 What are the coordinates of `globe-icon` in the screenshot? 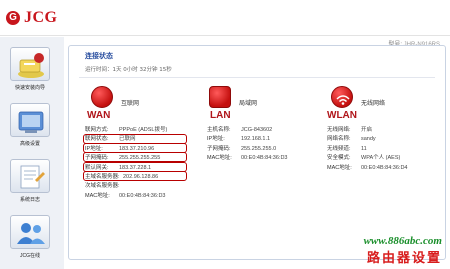 It's located at (102, 97).